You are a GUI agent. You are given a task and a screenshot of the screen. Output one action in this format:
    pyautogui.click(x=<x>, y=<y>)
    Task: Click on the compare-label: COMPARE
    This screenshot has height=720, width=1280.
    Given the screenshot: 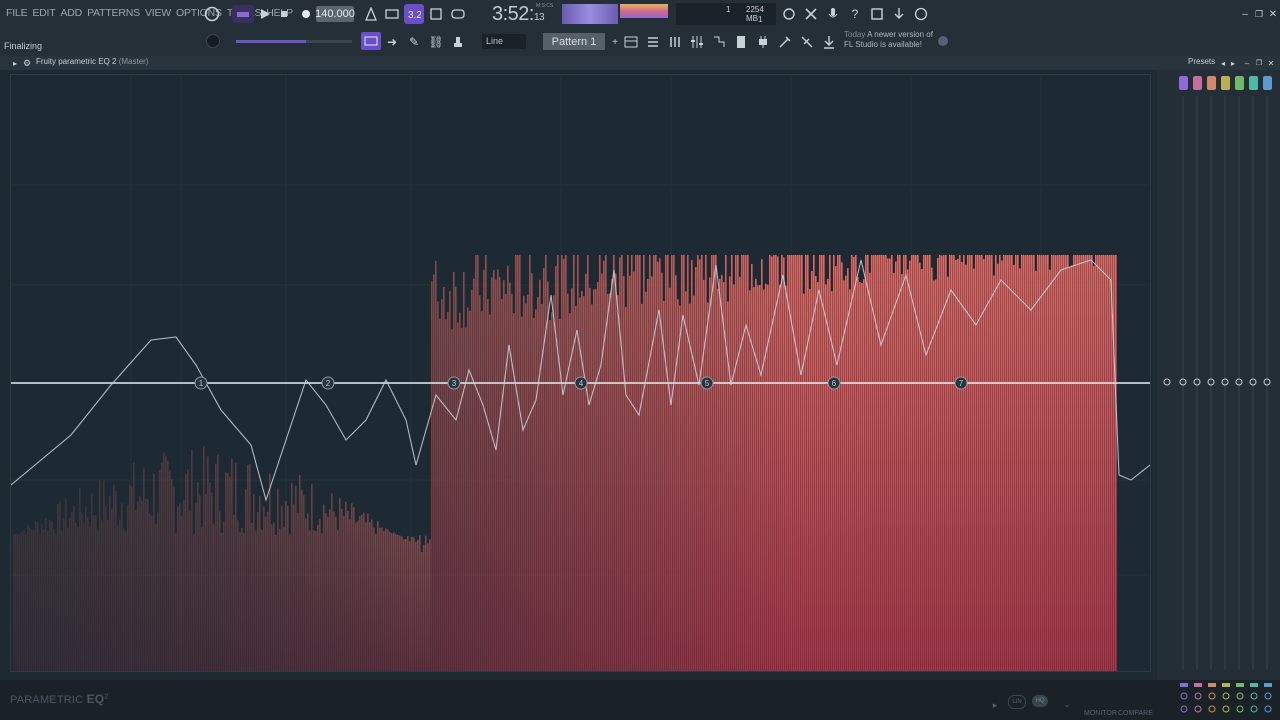 What is the action you would take?
    pyautogui.click(x=1135, y=713)
    